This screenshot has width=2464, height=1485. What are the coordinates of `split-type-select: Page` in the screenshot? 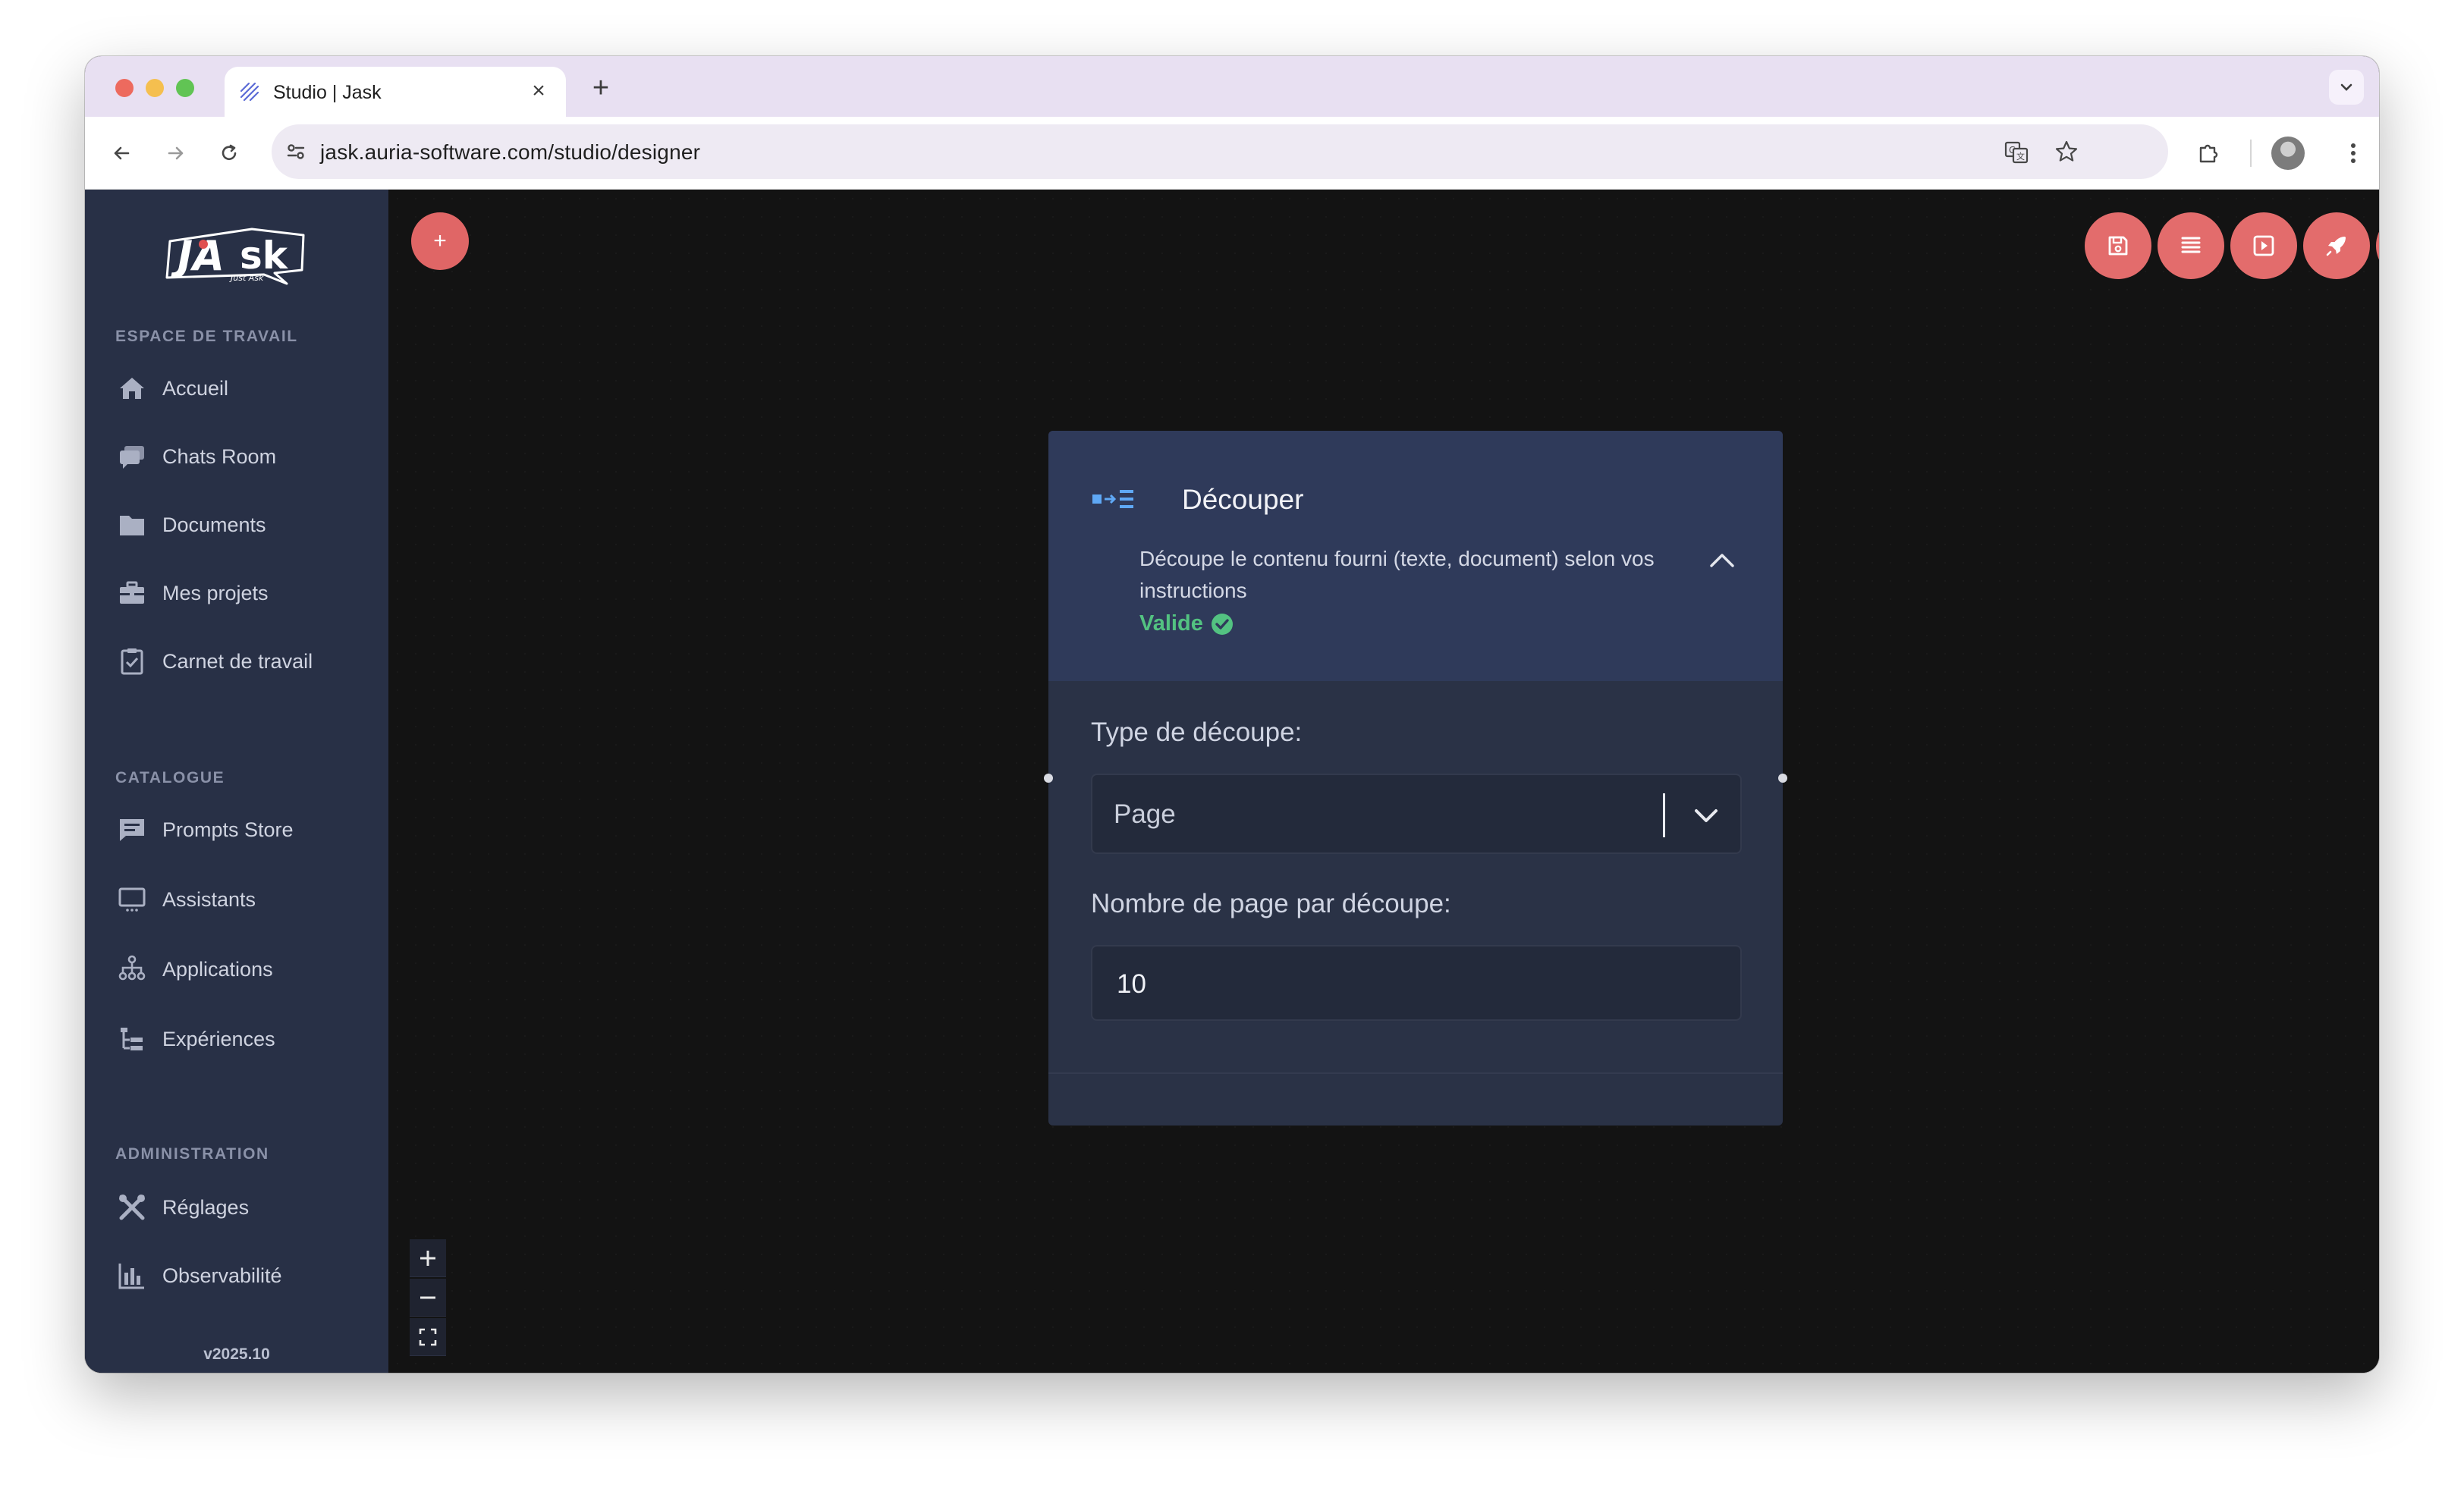 It's located at (1416, 814).